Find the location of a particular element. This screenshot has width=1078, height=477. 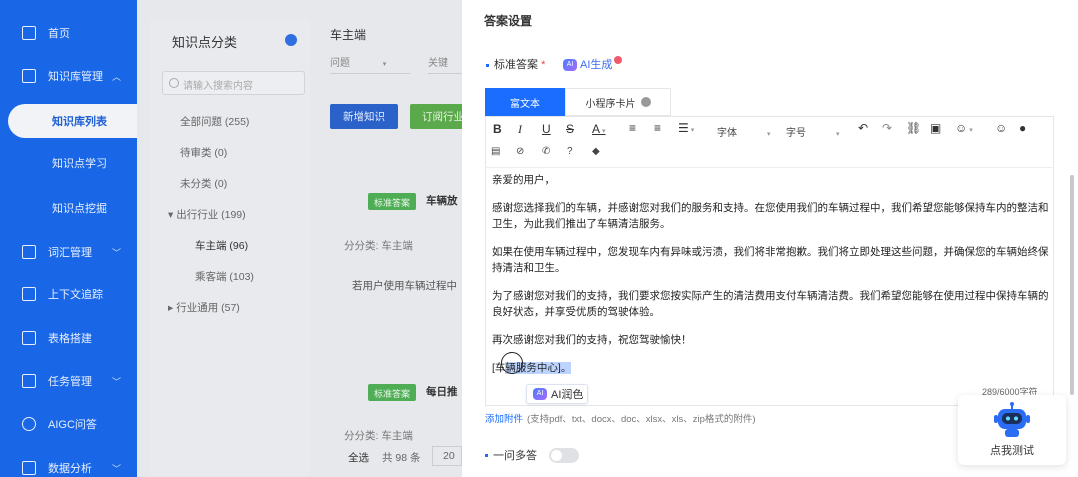

standard-answer-label: 标准答案 * is located at coordinates (515, 64).